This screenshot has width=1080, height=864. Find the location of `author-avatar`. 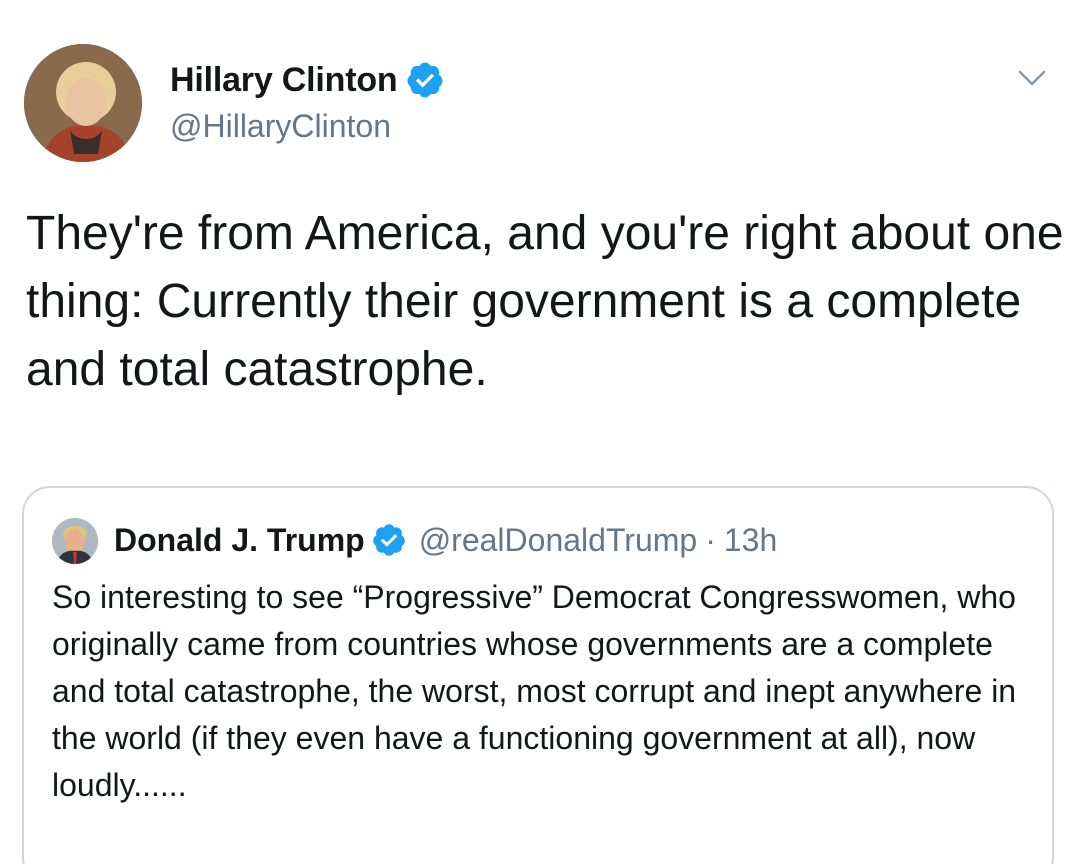

author-avatar is located at coordinates (83, 103).